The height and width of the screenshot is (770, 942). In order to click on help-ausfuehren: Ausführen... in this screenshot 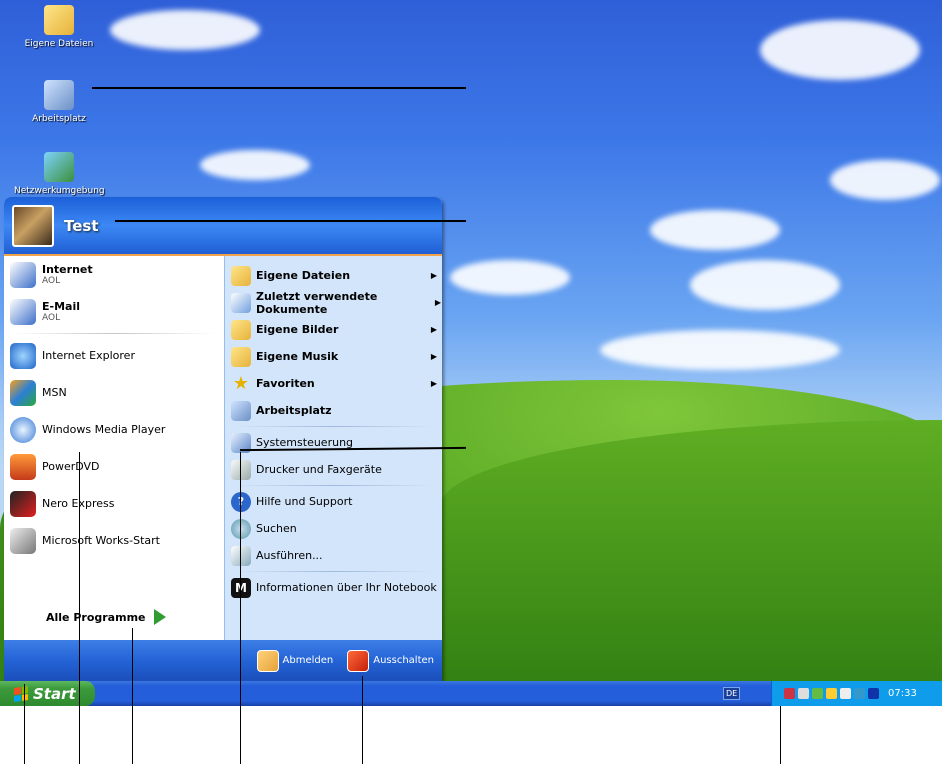, I will do `click(333, 555)`.